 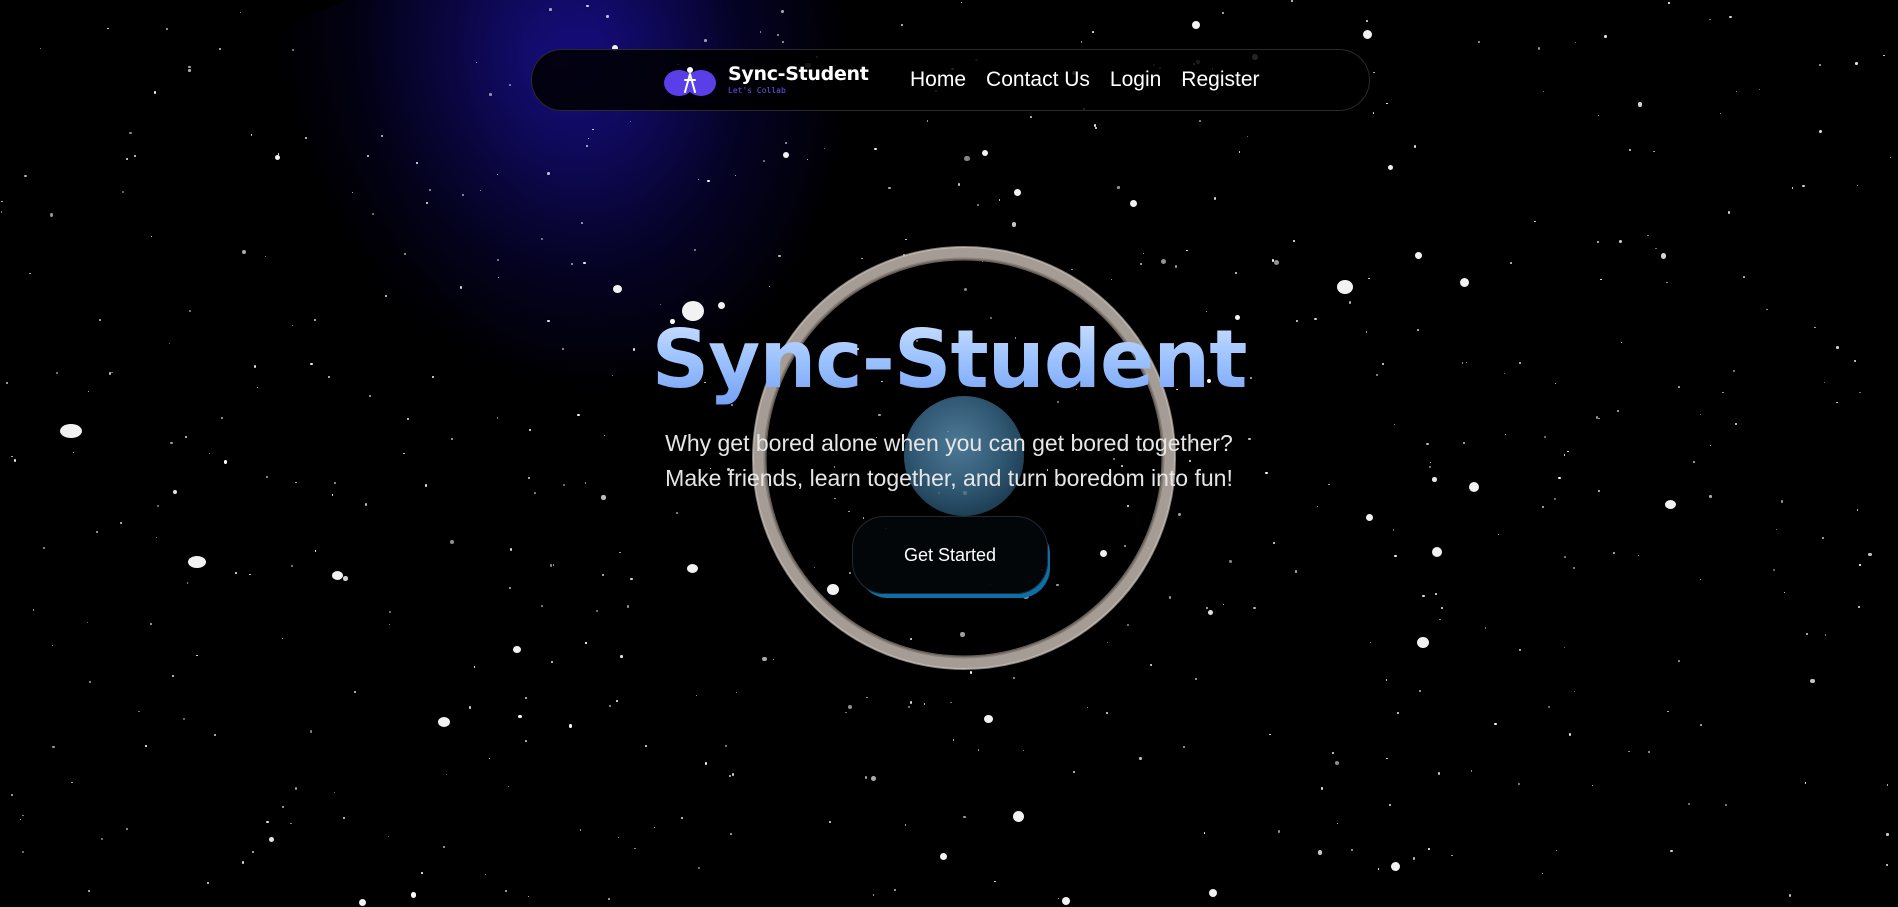 What do you see at coordinates (1220, 80) in the screenshot?
I see `nav-register-link: Register` at bounding box center [1220, 80].